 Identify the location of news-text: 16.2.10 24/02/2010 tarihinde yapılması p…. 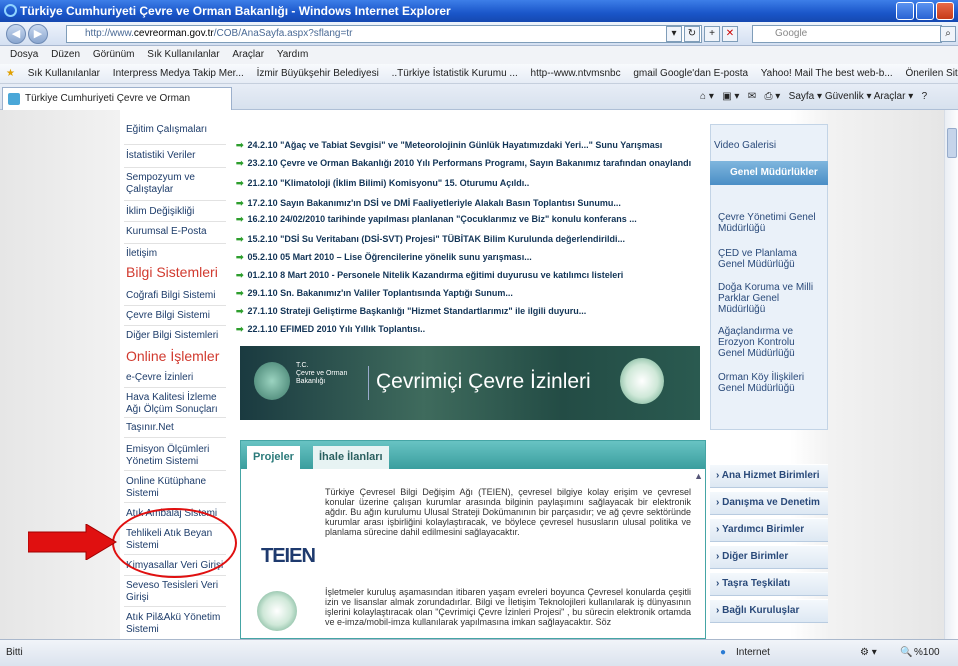
(442, 219).